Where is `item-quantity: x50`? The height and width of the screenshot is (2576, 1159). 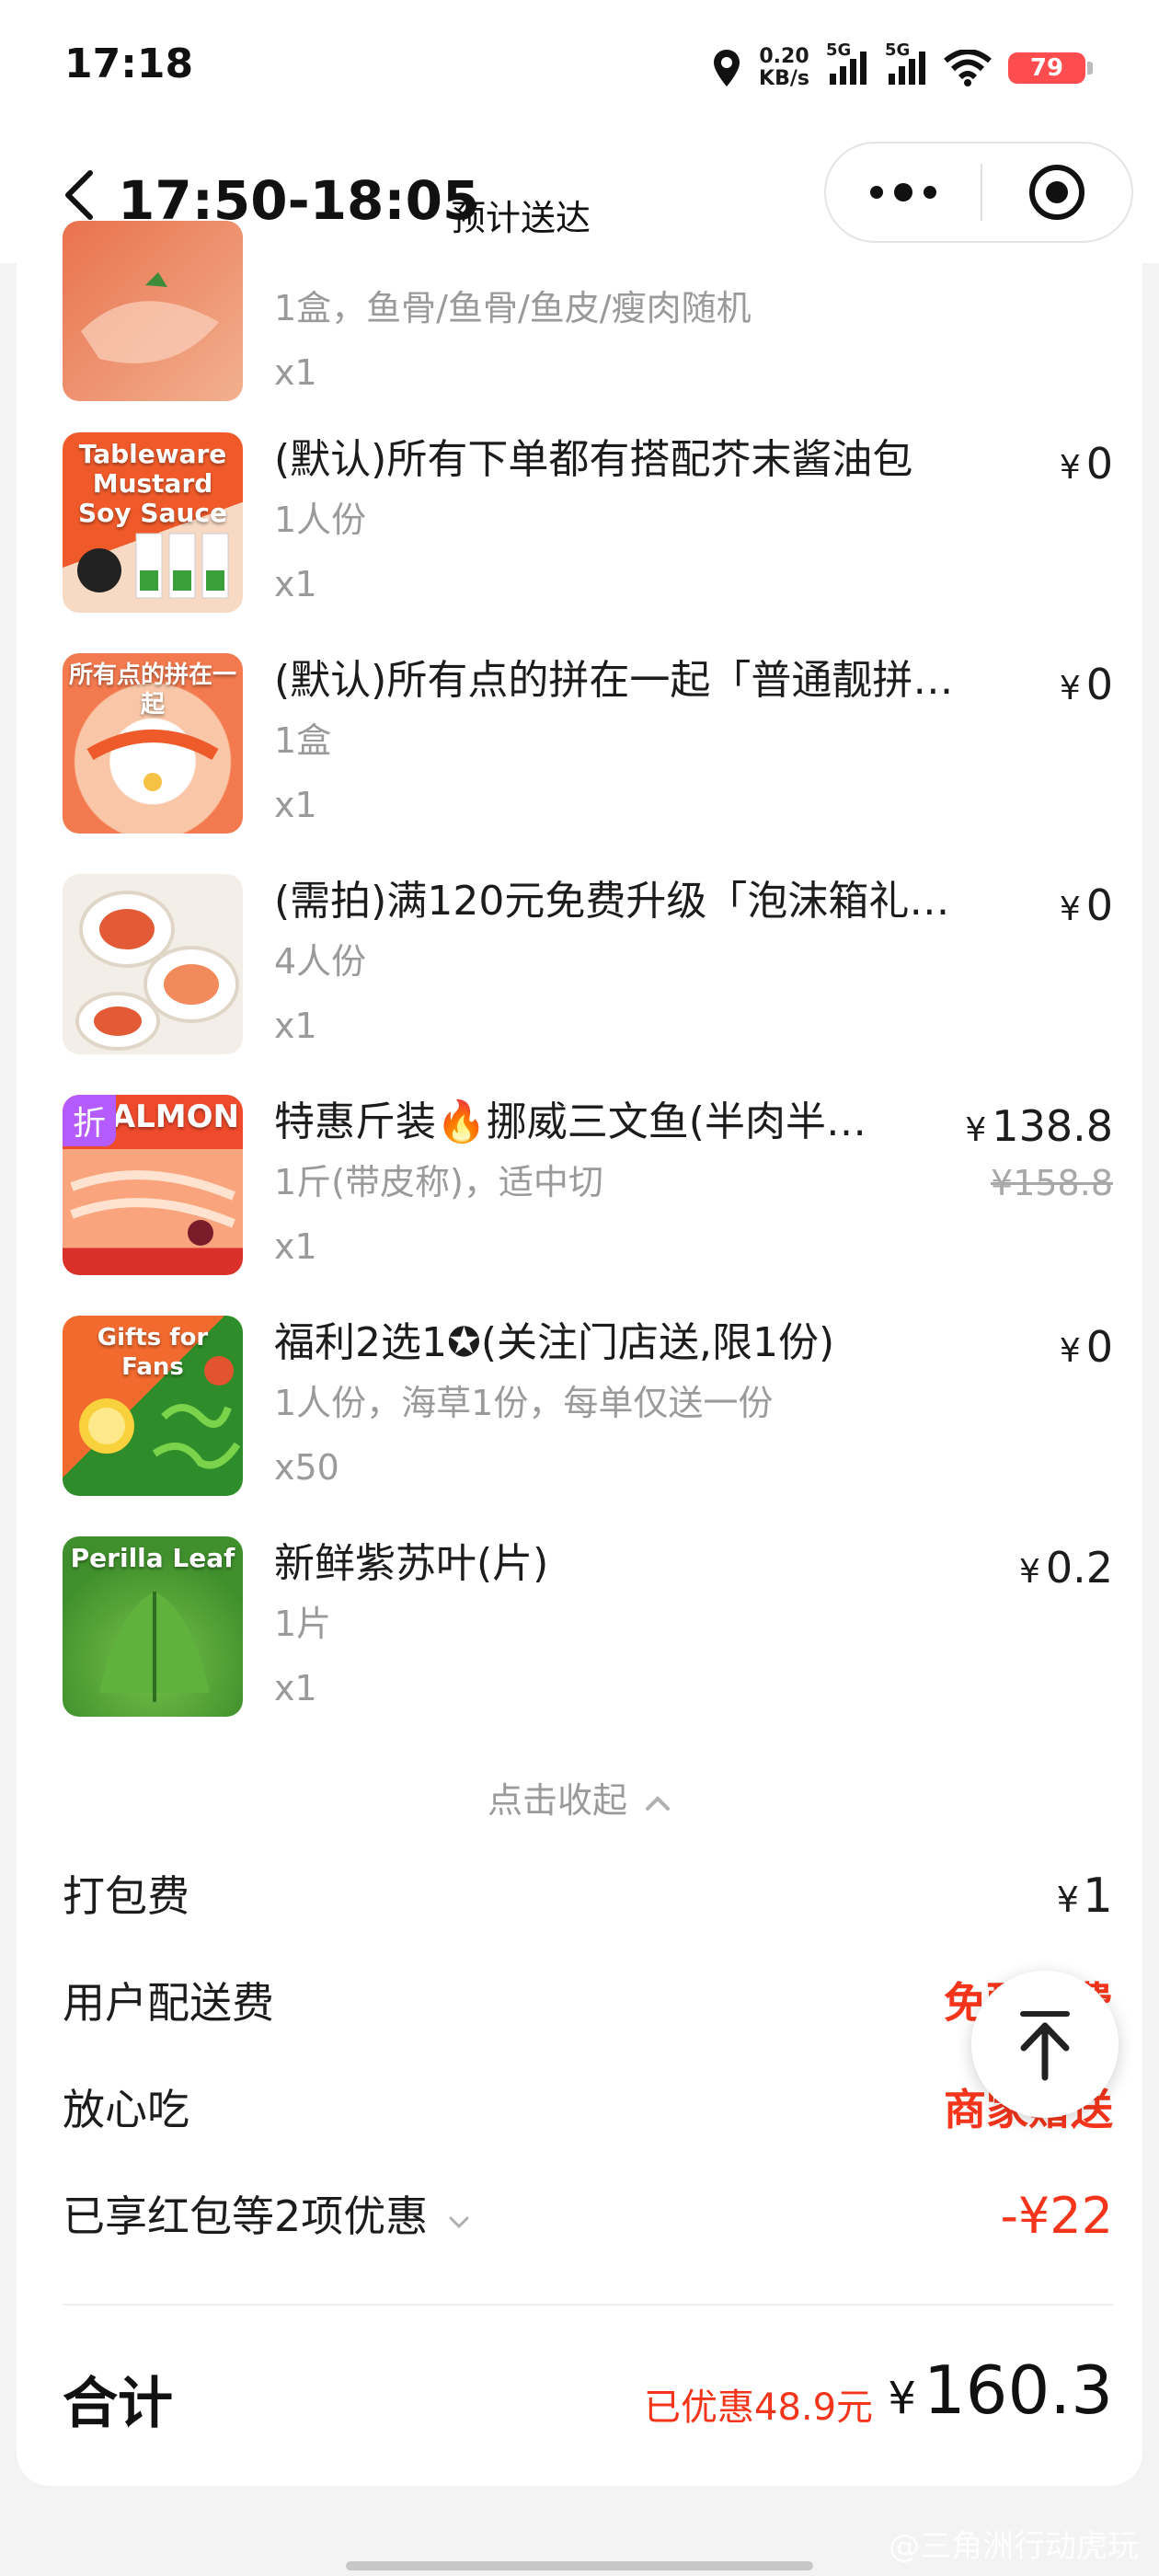
item-quantity: x50 is located at coordinates (306, 1467).